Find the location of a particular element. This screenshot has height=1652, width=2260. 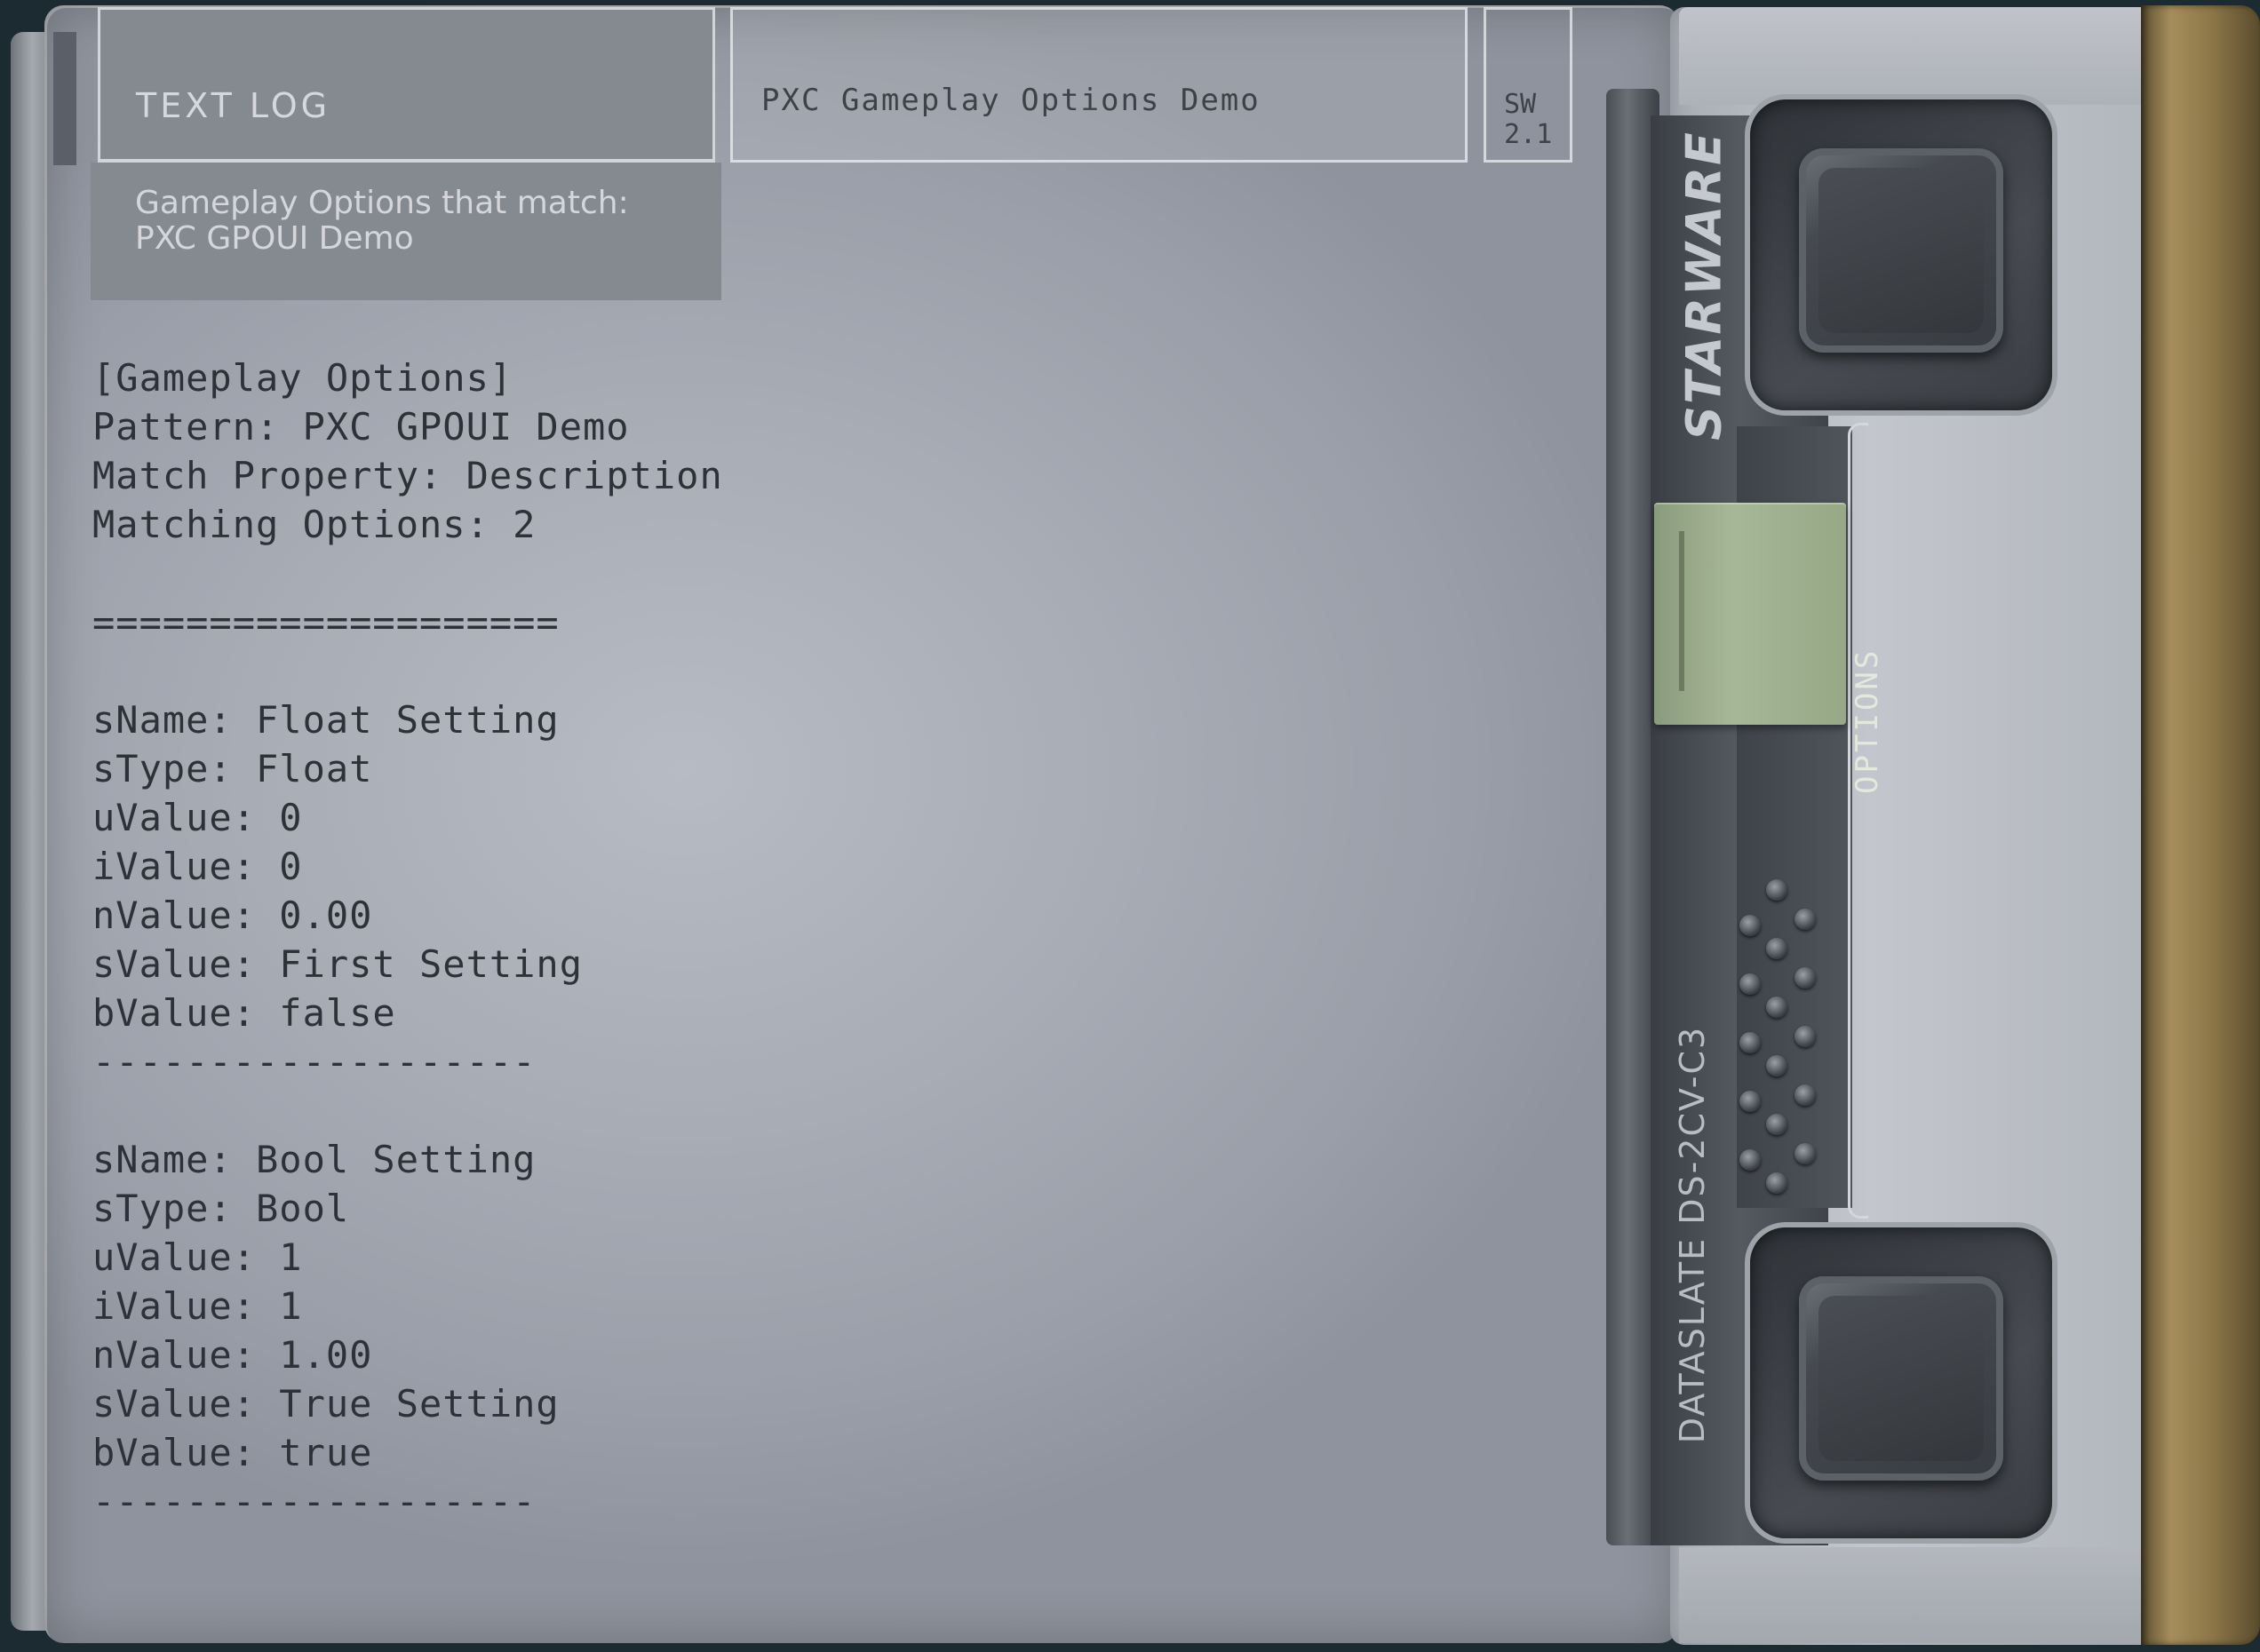

top-button-well is located at coordinates (1901, 254).